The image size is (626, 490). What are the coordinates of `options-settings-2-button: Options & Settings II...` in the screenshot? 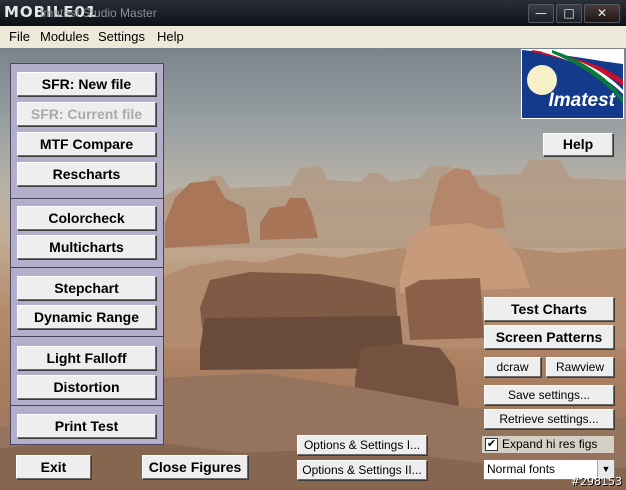 It's located at (362, 470).